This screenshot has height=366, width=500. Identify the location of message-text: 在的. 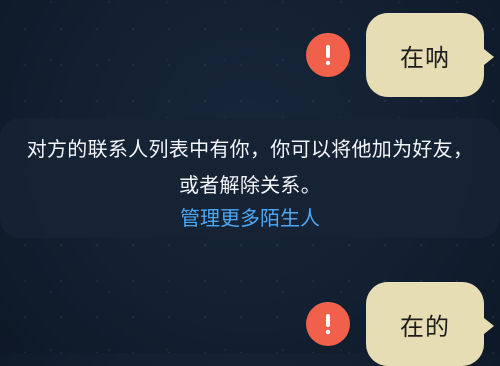
(425, 326).